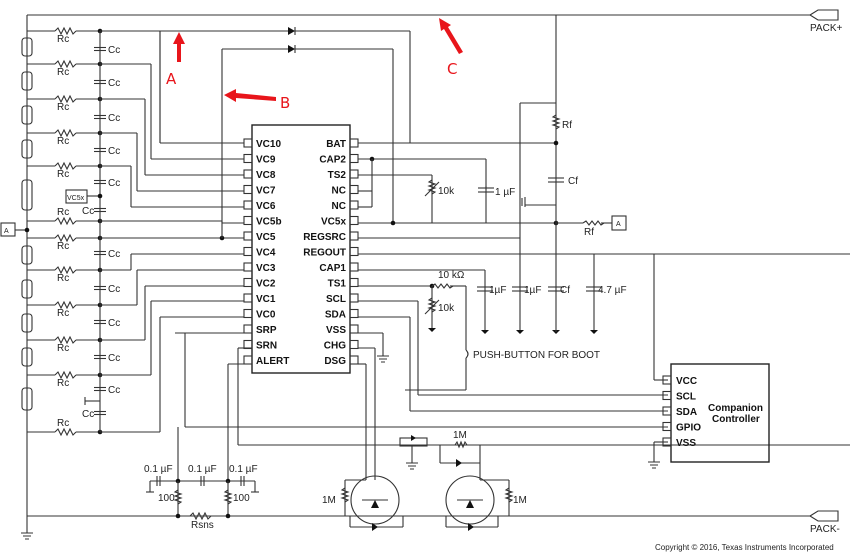 The height and width of the screenshot is (559, 850). What do you see at coordinates (266, 206) in the screenshot?
I see `ic-pin-label: VC6` at bounding box center [266, 206].